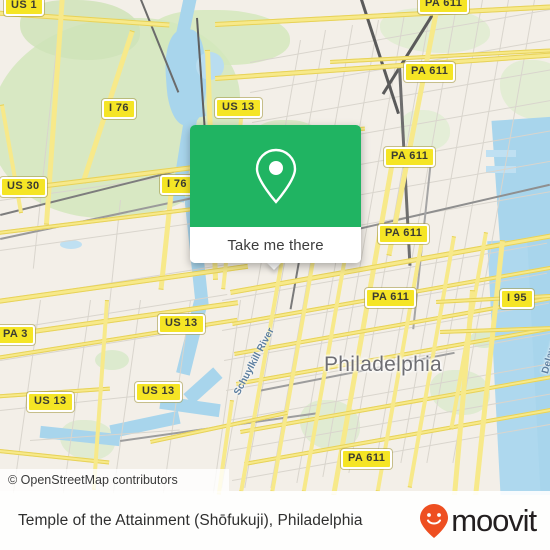 This screenshot has width=550, height=550. What do you see at coordinates (24, 8) in the screenshot?
I see `highway-shield: US 1` at bounding box center [24, 8].